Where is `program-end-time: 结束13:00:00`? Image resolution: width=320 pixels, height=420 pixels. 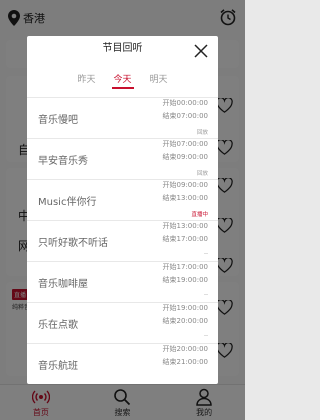 program-end-time: 结束13:00:00 is located at coordinates (185, 198).